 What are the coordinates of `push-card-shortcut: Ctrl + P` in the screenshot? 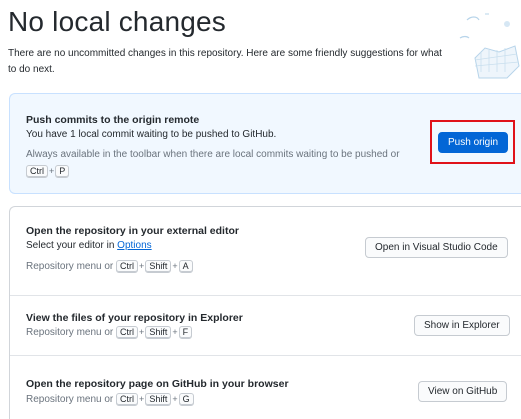 It's located at (48, 171).